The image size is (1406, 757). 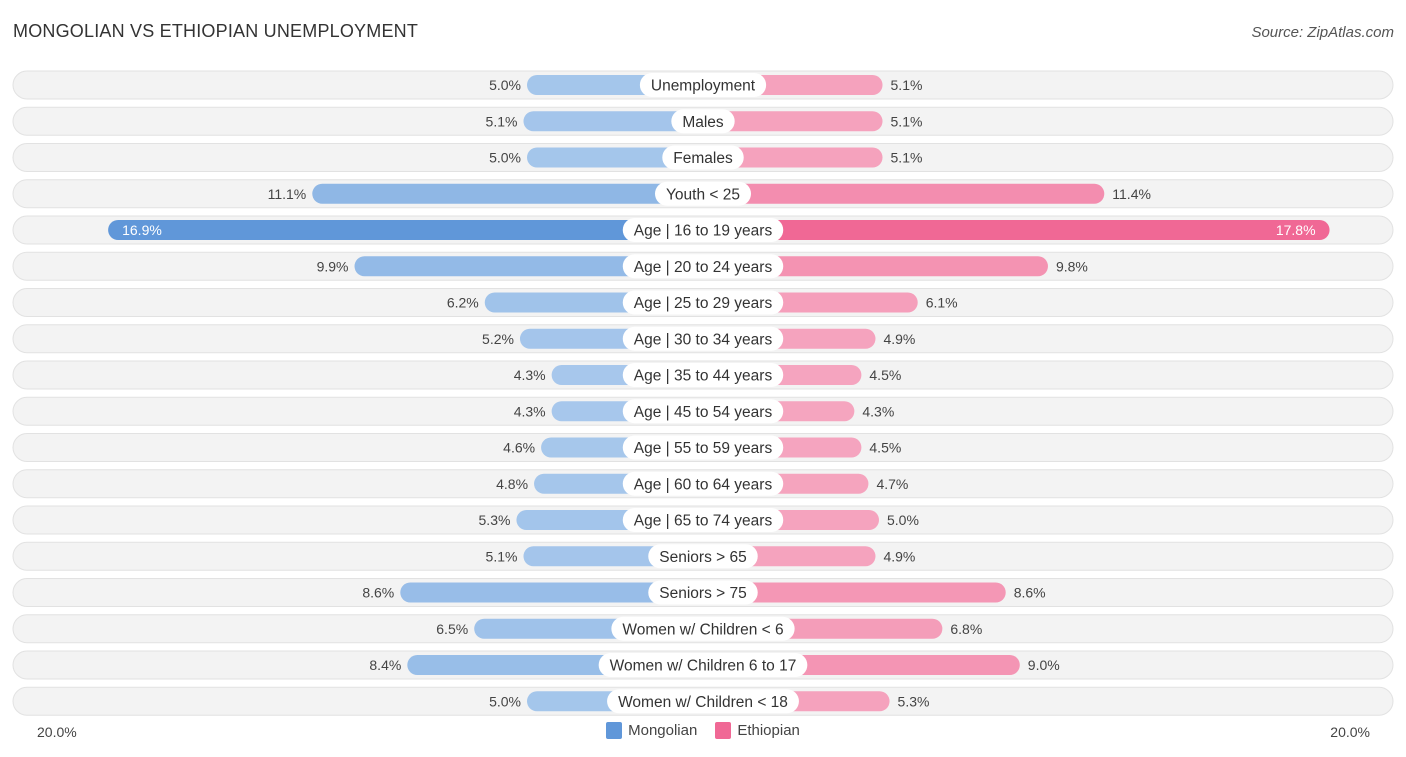 I want to click on category-label: Seniors > 65, so click(x=702, y=557).